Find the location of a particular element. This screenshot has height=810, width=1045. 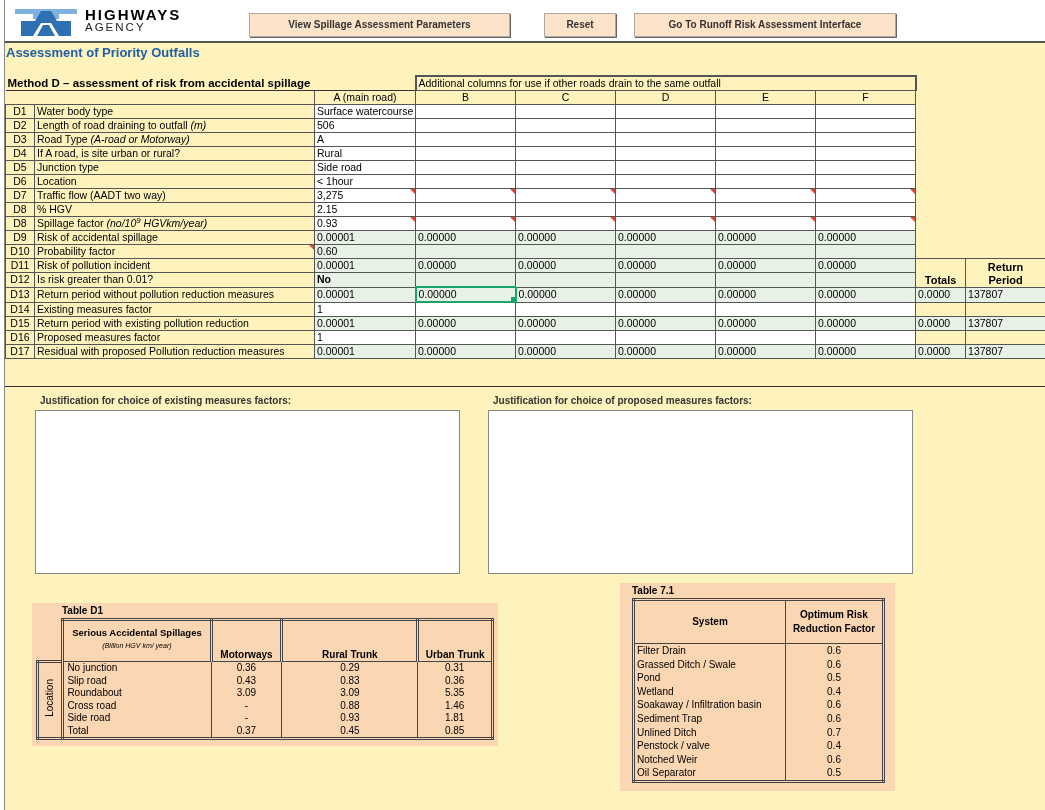

table-cell: 0.29 is located at coordinates (349, 668).